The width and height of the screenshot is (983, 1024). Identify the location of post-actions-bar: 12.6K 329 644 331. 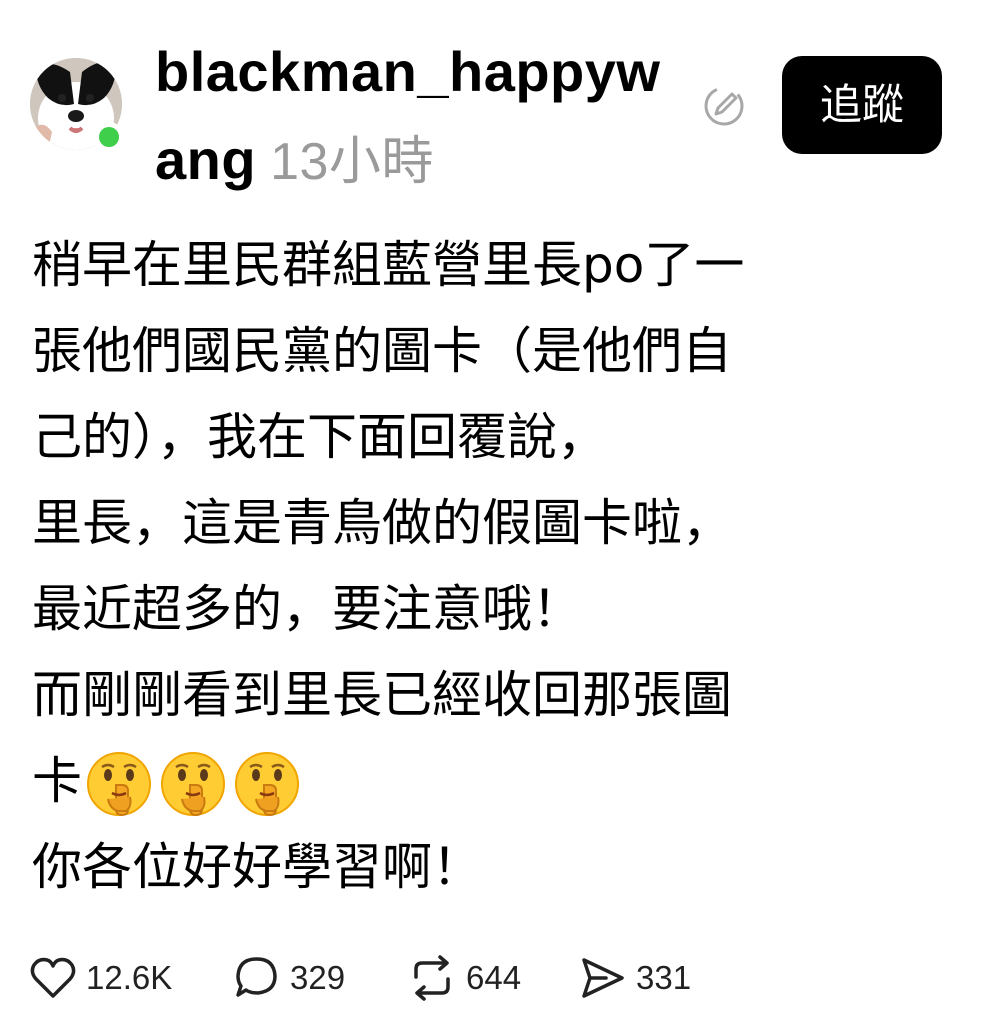
(490, 978).